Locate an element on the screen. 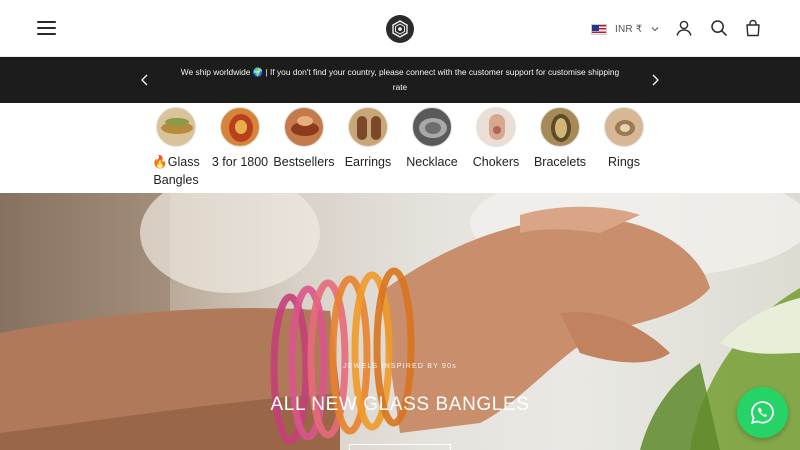 The height and width of the screenshot is (450, 800). currency-selector: INR ₹ is located at coordinates (625, 29).